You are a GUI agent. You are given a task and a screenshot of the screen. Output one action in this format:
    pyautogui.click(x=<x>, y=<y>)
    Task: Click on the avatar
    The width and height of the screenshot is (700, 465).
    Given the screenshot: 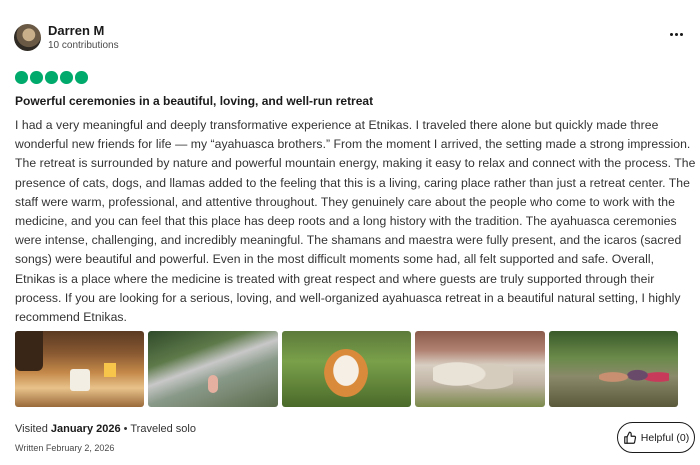 What is the action you would take?
    pyautogui.click(x=27, y=37)
    